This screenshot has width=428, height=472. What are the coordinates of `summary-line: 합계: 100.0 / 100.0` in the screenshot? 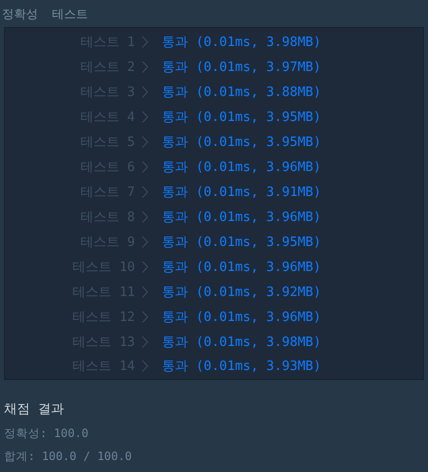 It's located at (68, 457).